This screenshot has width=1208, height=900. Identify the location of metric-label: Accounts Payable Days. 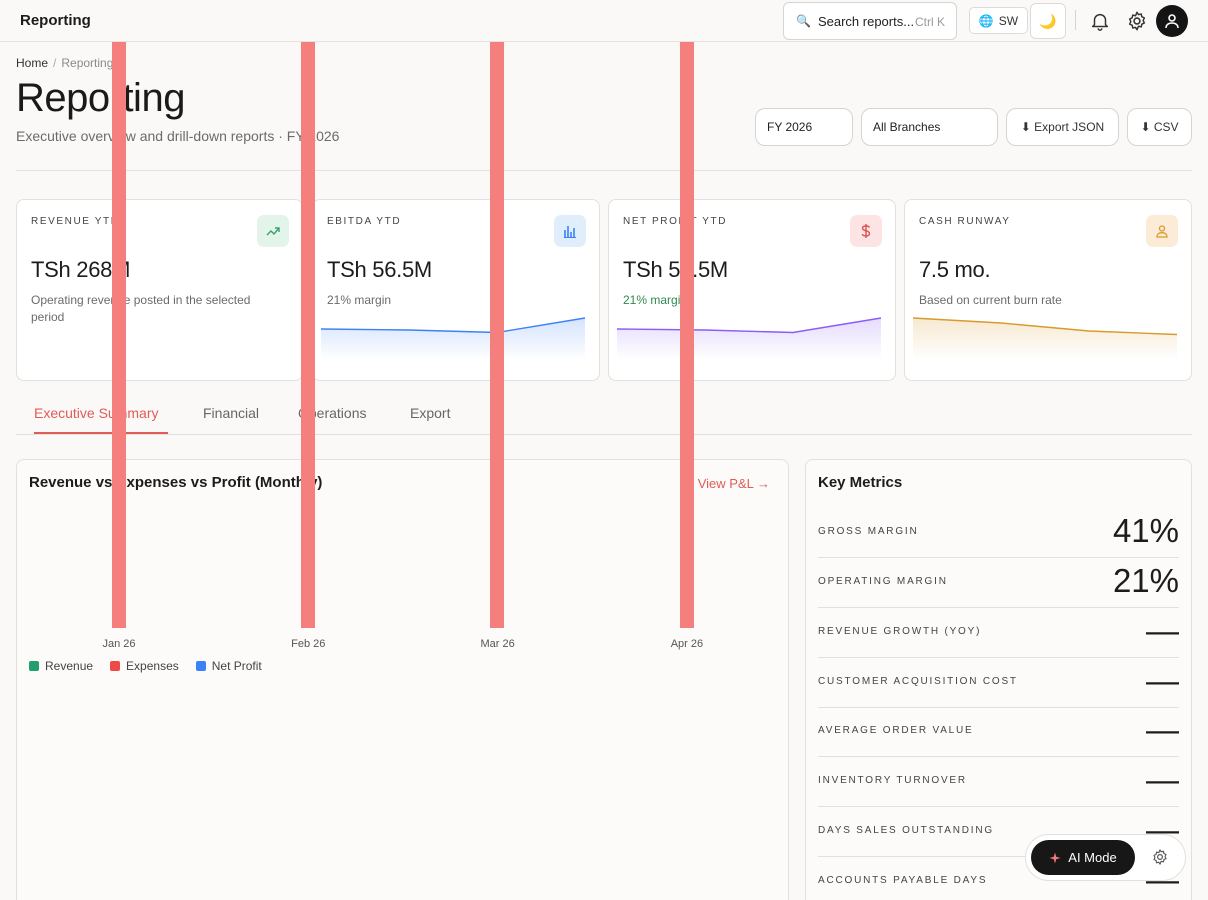
(903, 880).